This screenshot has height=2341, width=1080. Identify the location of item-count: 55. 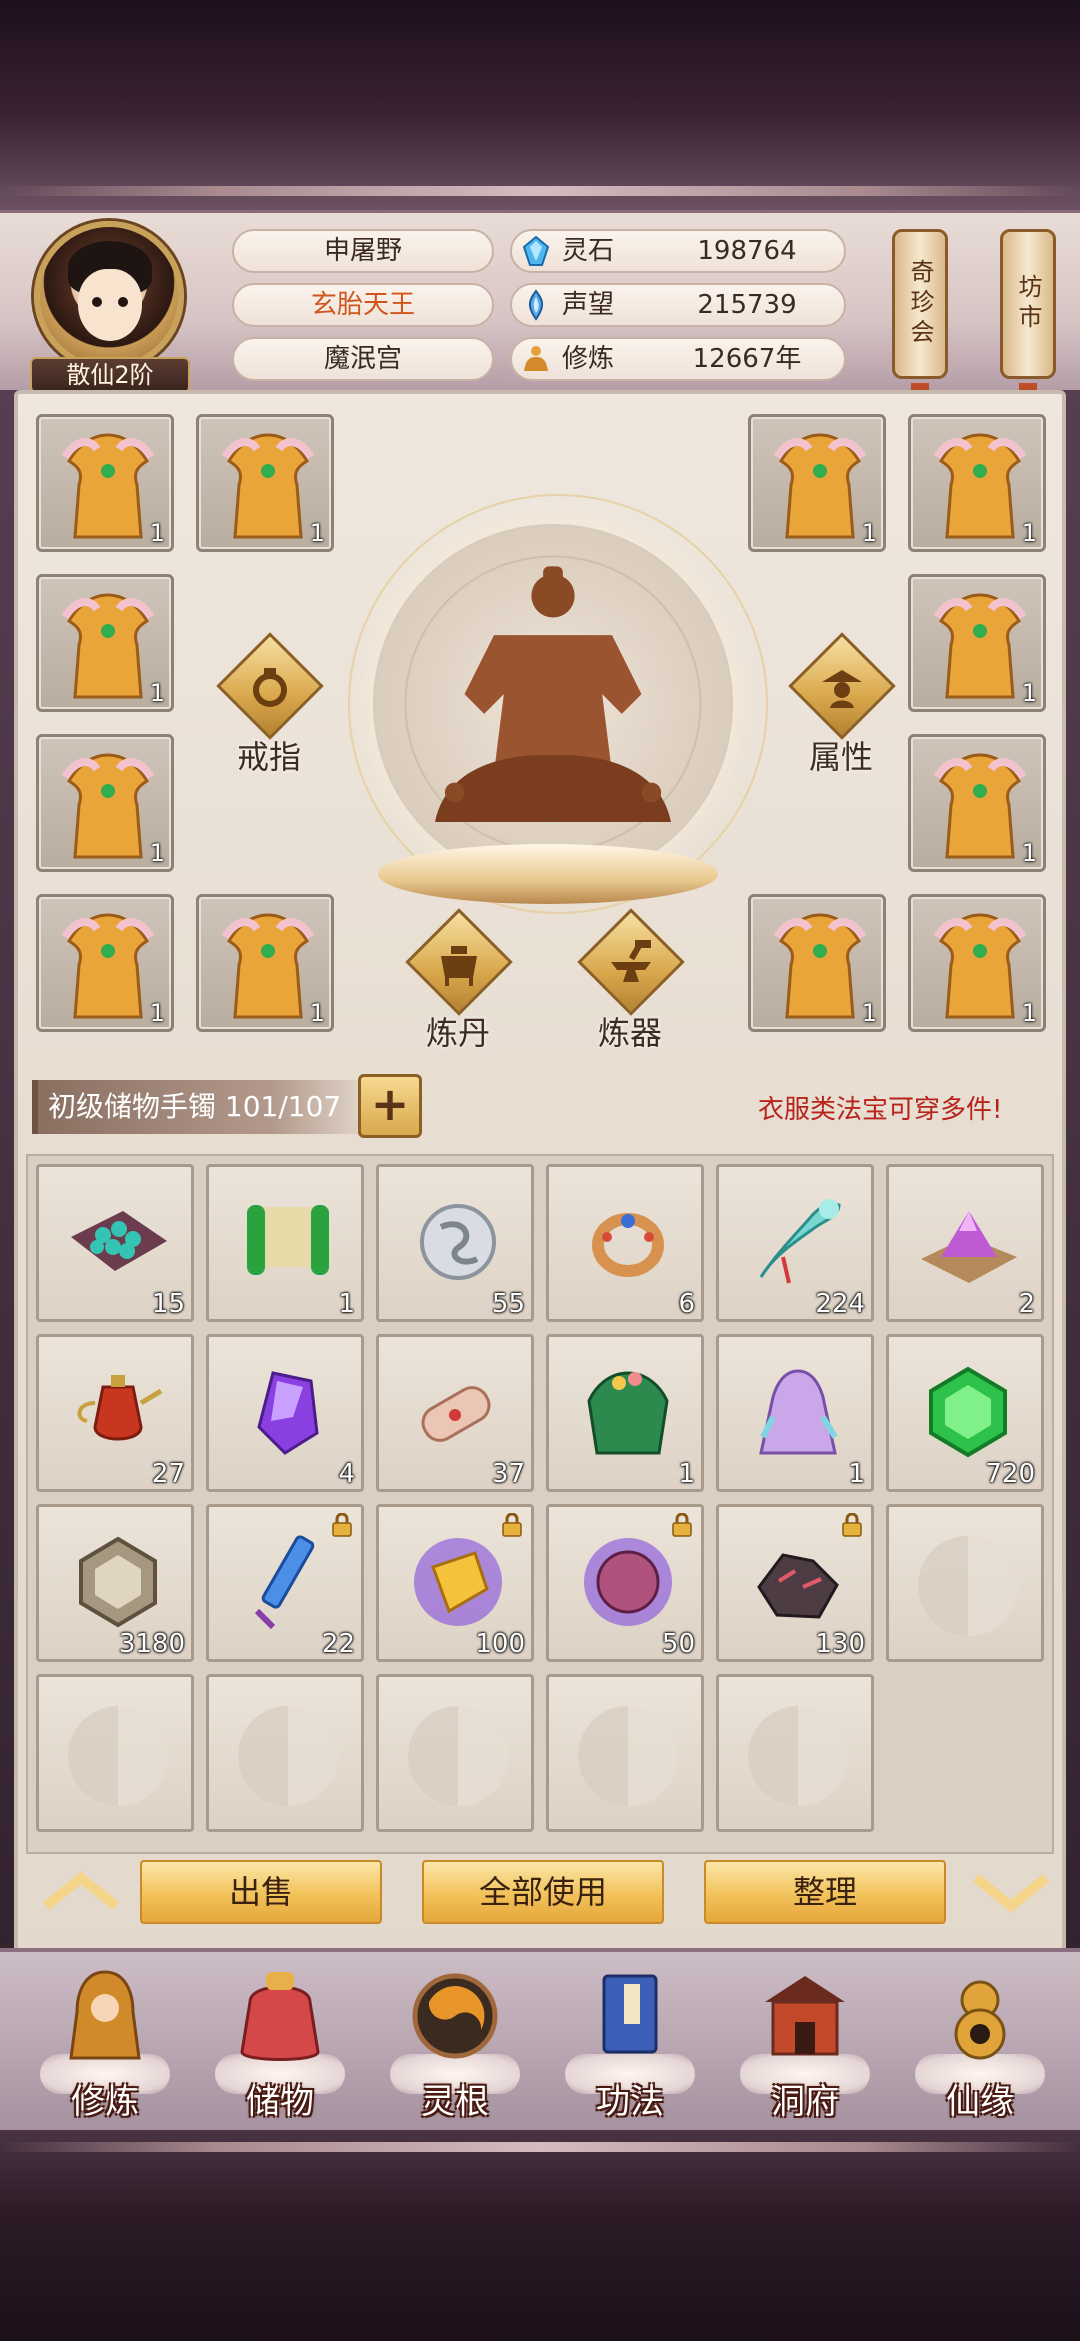
(508, 1304).